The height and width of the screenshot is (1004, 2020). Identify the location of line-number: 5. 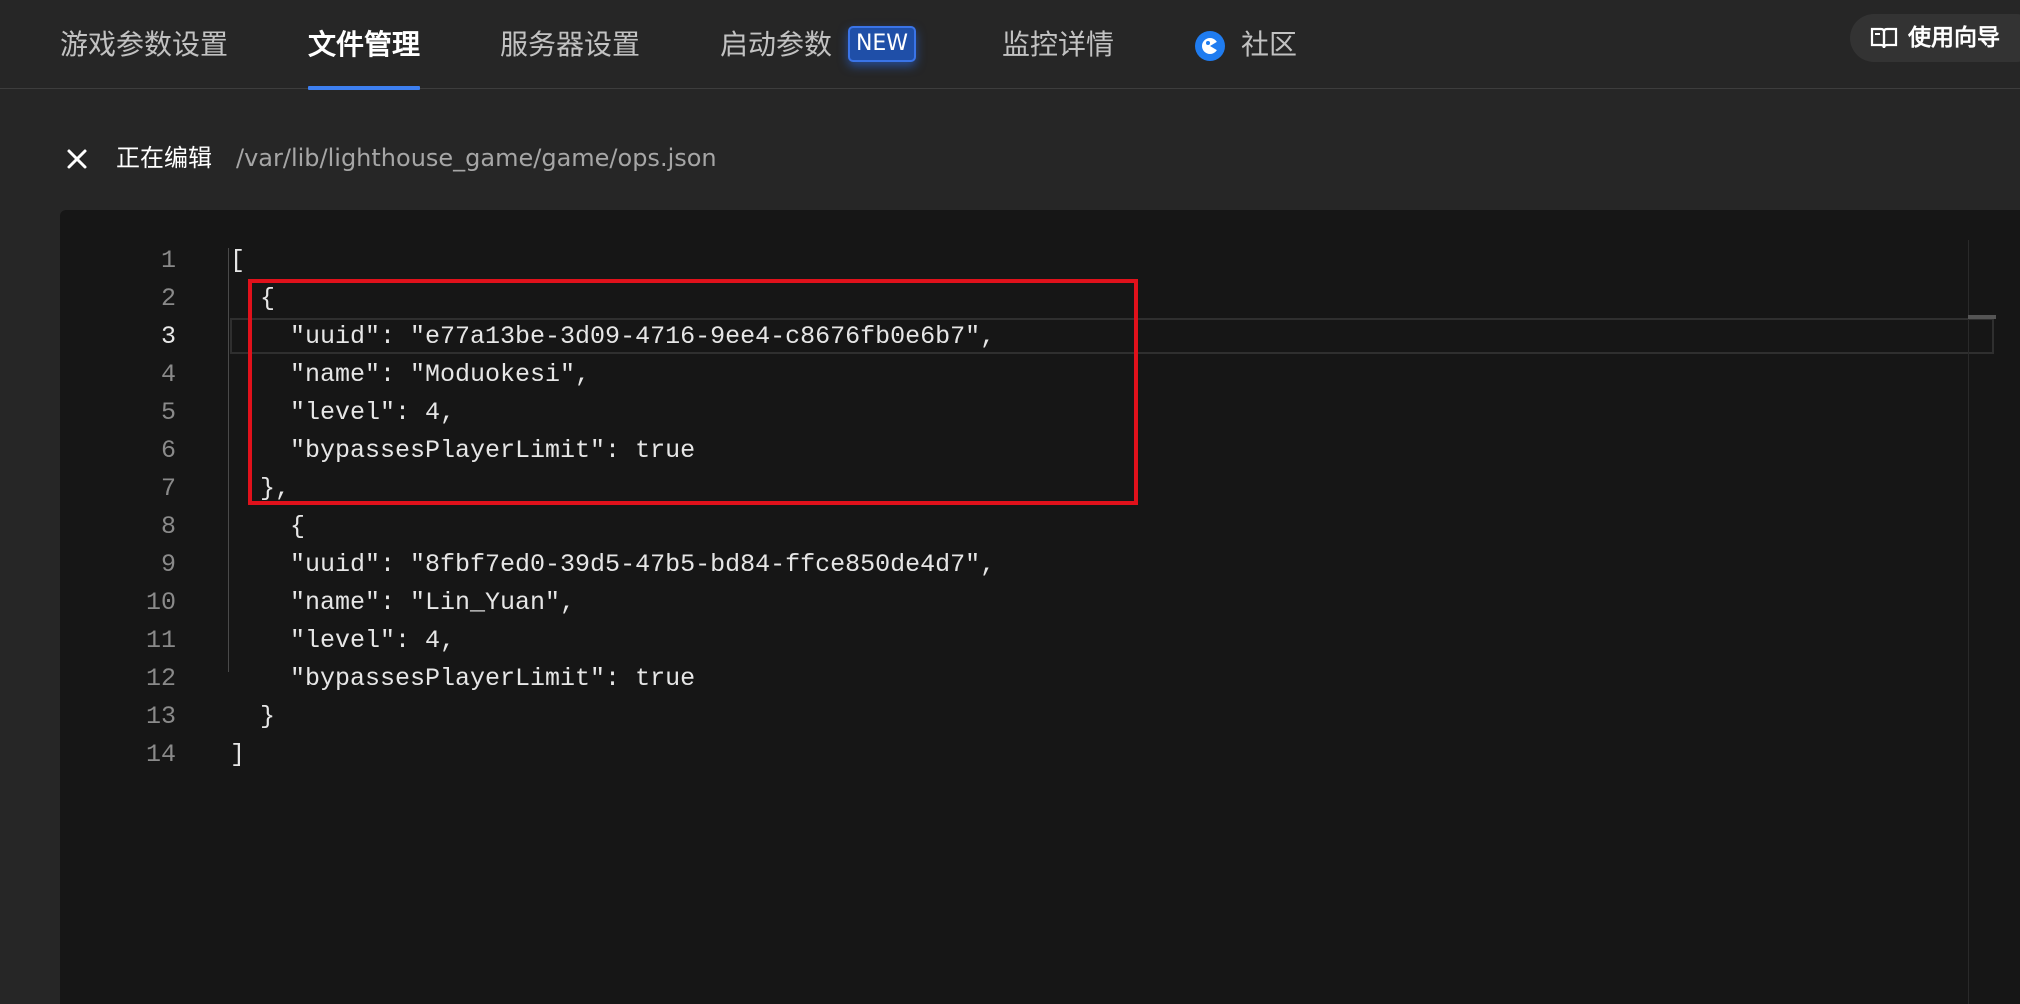
(168, 412).